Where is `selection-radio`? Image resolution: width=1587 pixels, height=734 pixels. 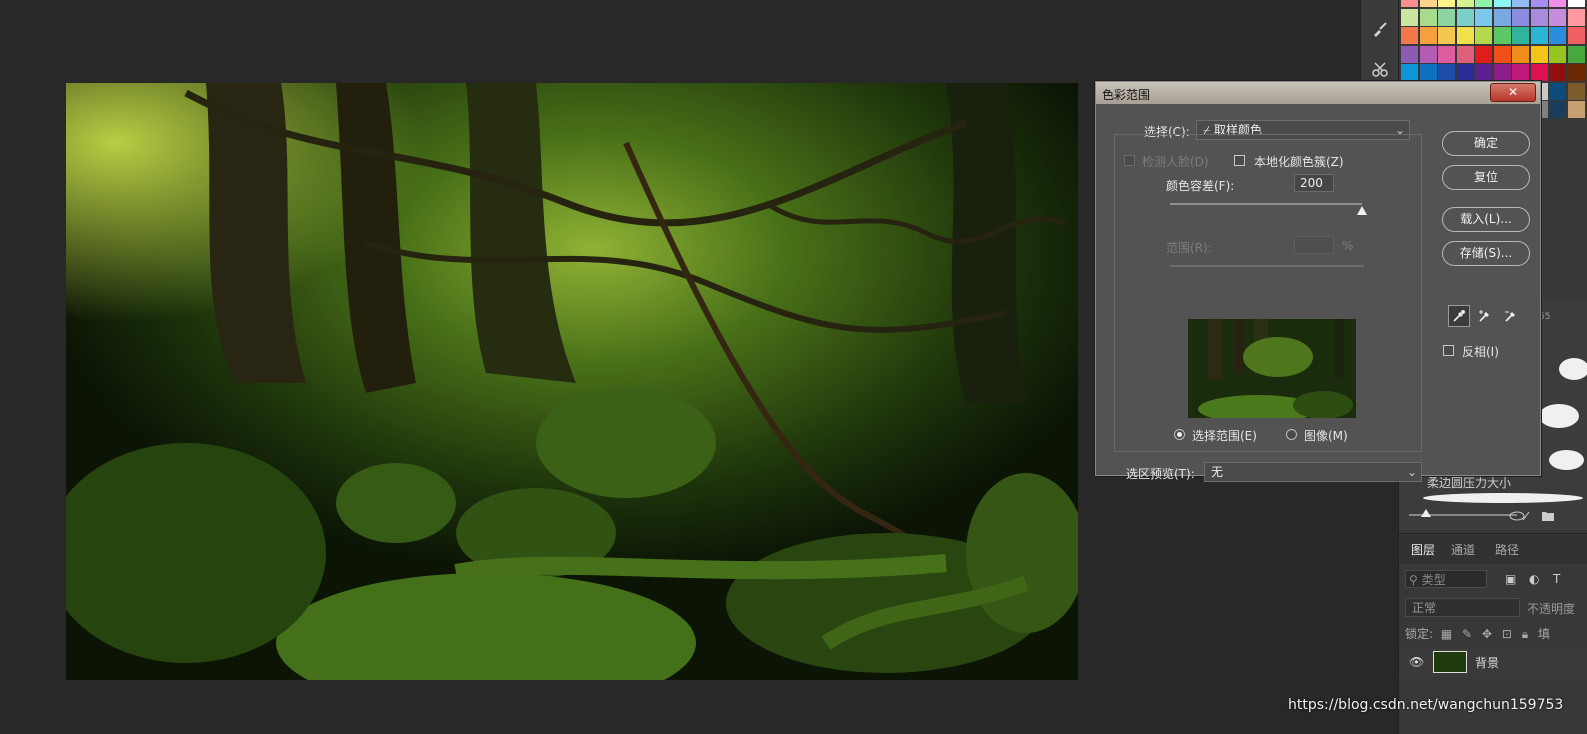
selection-radio is located at coordinates (1179, 434).